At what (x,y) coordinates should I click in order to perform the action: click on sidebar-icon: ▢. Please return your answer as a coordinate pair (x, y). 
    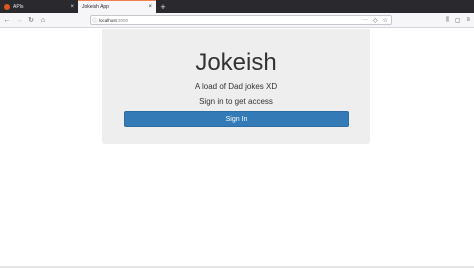
    Looking at the image, I should click on (458, 20).